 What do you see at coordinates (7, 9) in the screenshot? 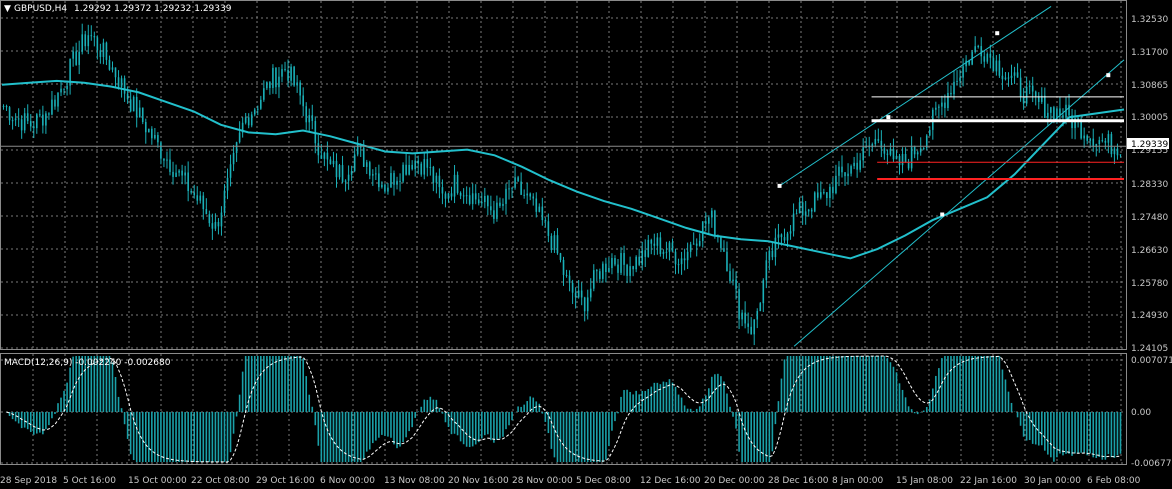
I see `chart-menu-arrow-icon: ▼` at bounding box center [7, 9].